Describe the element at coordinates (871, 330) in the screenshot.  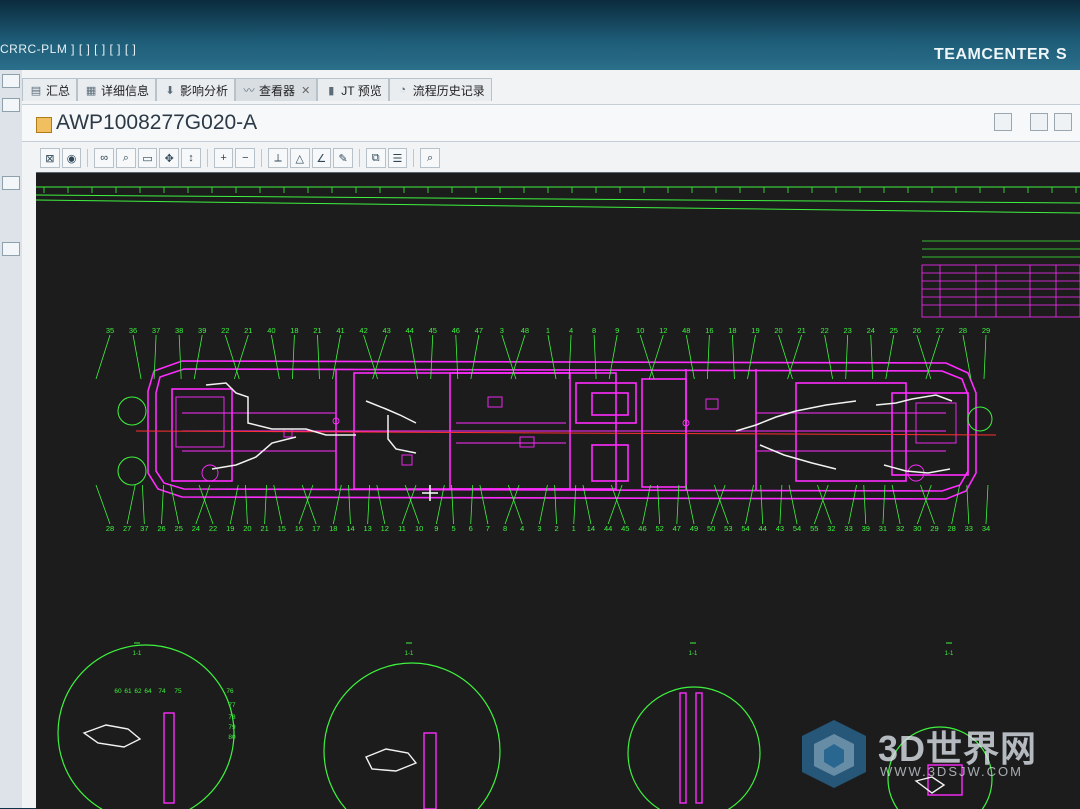
I see `balloon-label: 24` at that location.